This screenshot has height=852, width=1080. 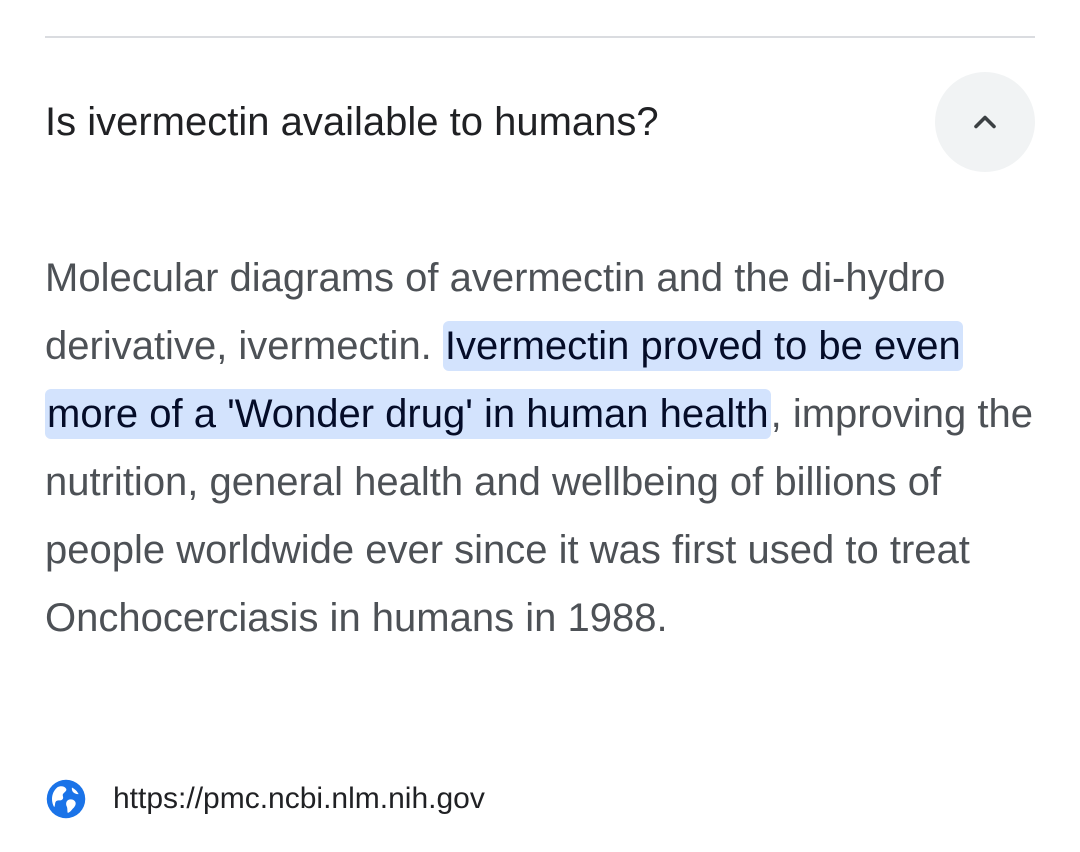 I want to click on chevron-up-icon, so click(x=985, y=122).